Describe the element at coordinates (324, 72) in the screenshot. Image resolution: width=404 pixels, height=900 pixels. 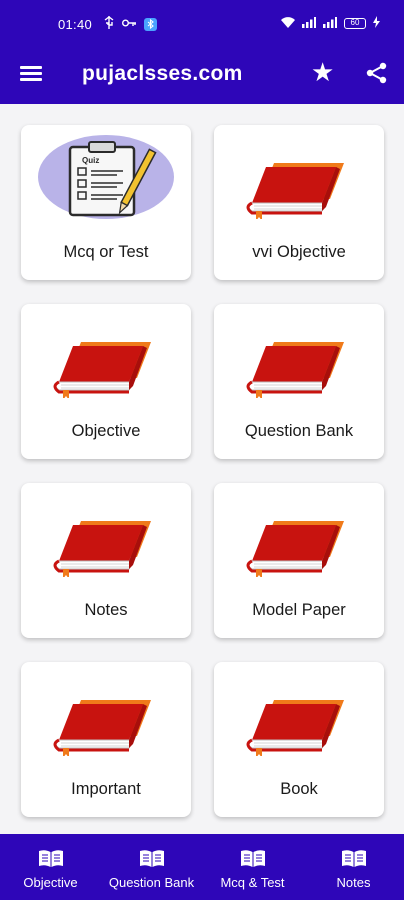
I see `star-icon: ★` at that location.